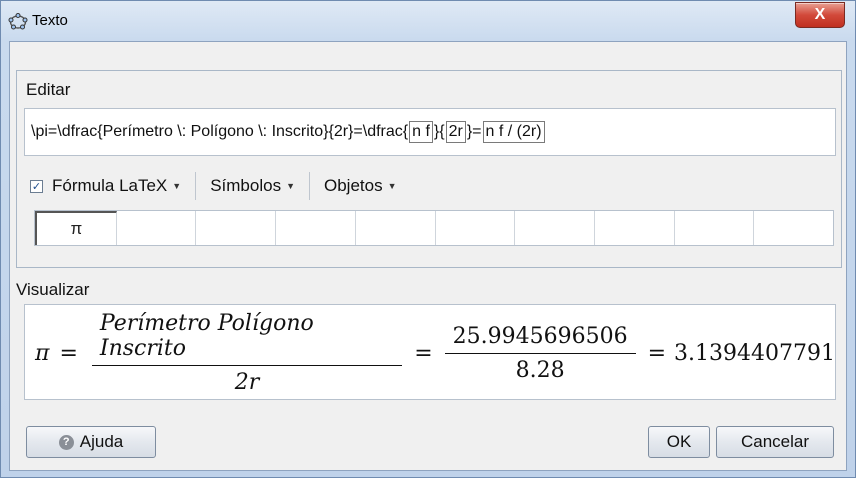 This screenshot has width=856, height=478. Describe the element at coordinates (540, 367) in the screenshot. I see `fraction-2-denominator: 8.28` at that location.